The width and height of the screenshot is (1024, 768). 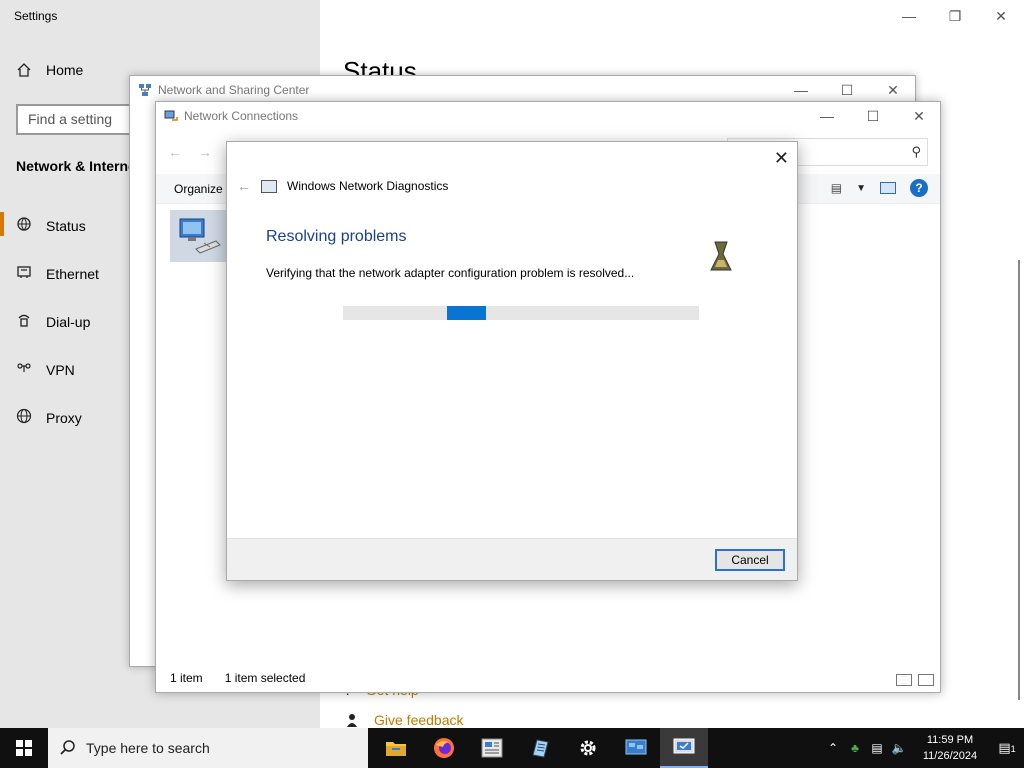 I want to click on taskbar-apps, so click(x=540, y=748).